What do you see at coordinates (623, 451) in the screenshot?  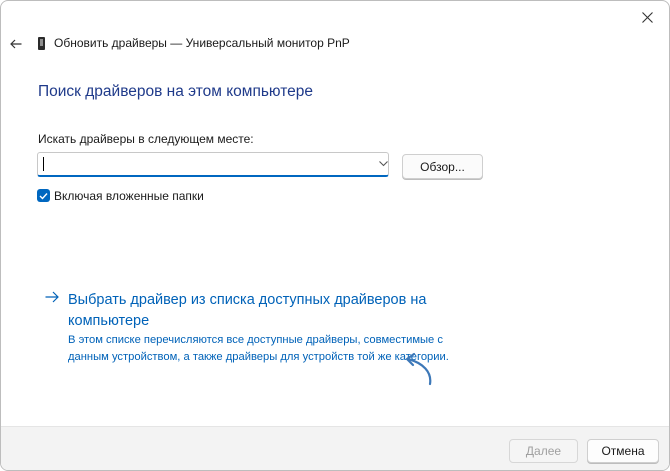 I see `cancel-button: Отмена` at bounding box center [623, 451].